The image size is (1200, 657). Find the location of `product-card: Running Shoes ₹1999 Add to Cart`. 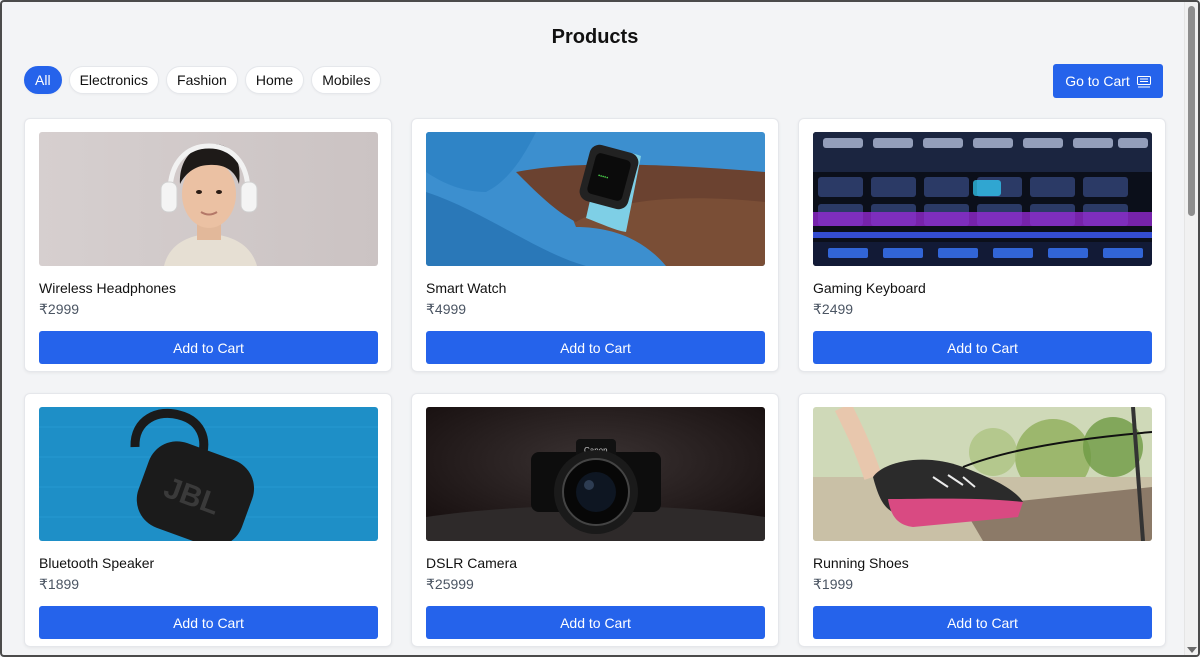

product-card: Running Shoes ₹1999 Add to Cart is located at coordinates (982, 520).